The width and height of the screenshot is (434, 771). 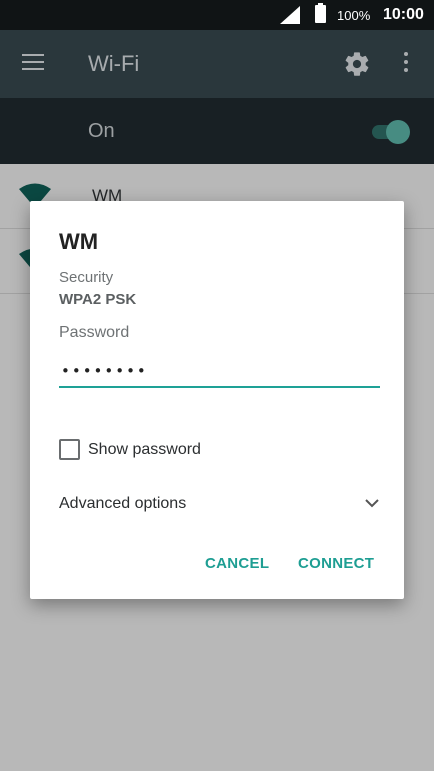 What do you see at coordinates (79, 241) in the screenshot?
I see `dialog-title: WM` at bounding box center [79, 241].